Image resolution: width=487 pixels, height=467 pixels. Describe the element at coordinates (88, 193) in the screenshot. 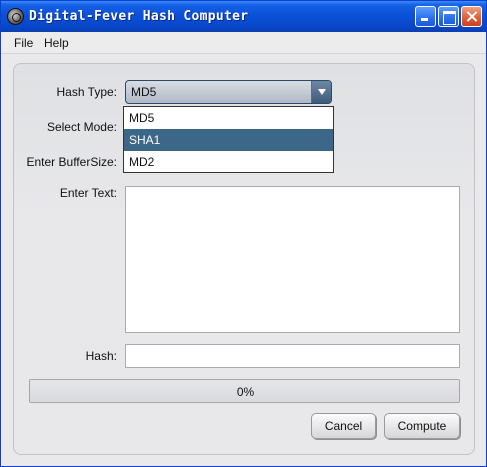

I see `enter-text-label: Enter Text:` at that location.